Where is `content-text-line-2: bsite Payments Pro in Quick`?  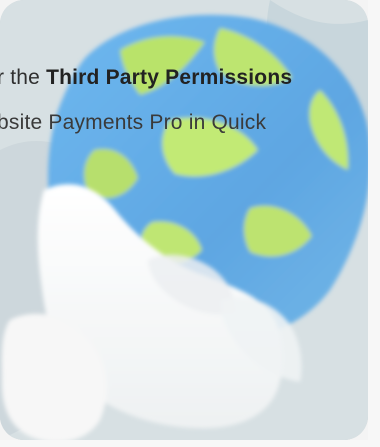 content-text-line-2: bsite Payments Pro in Quick is located at coordinates (133, 122).